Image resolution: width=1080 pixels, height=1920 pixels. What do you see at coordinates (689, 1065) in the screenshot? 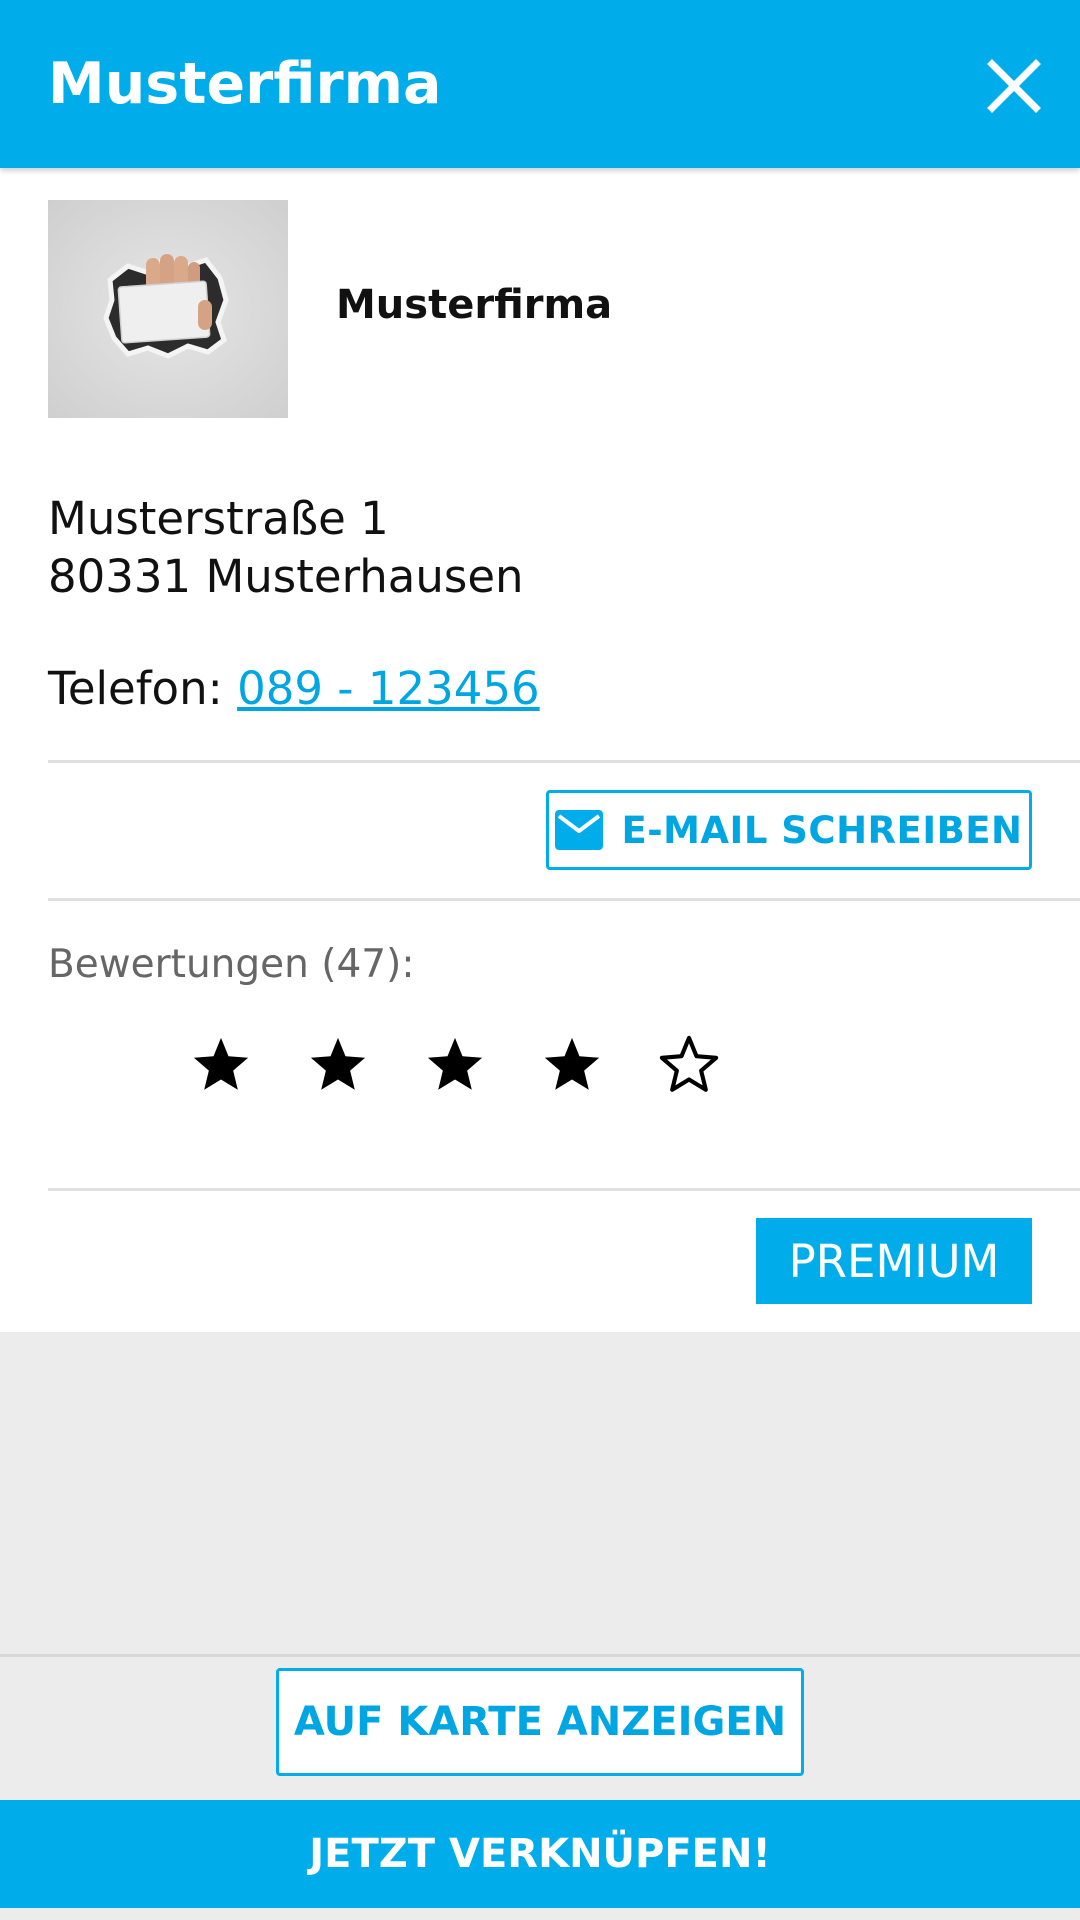
I see `star-empty-icon` at bounding box center [689, 1065].